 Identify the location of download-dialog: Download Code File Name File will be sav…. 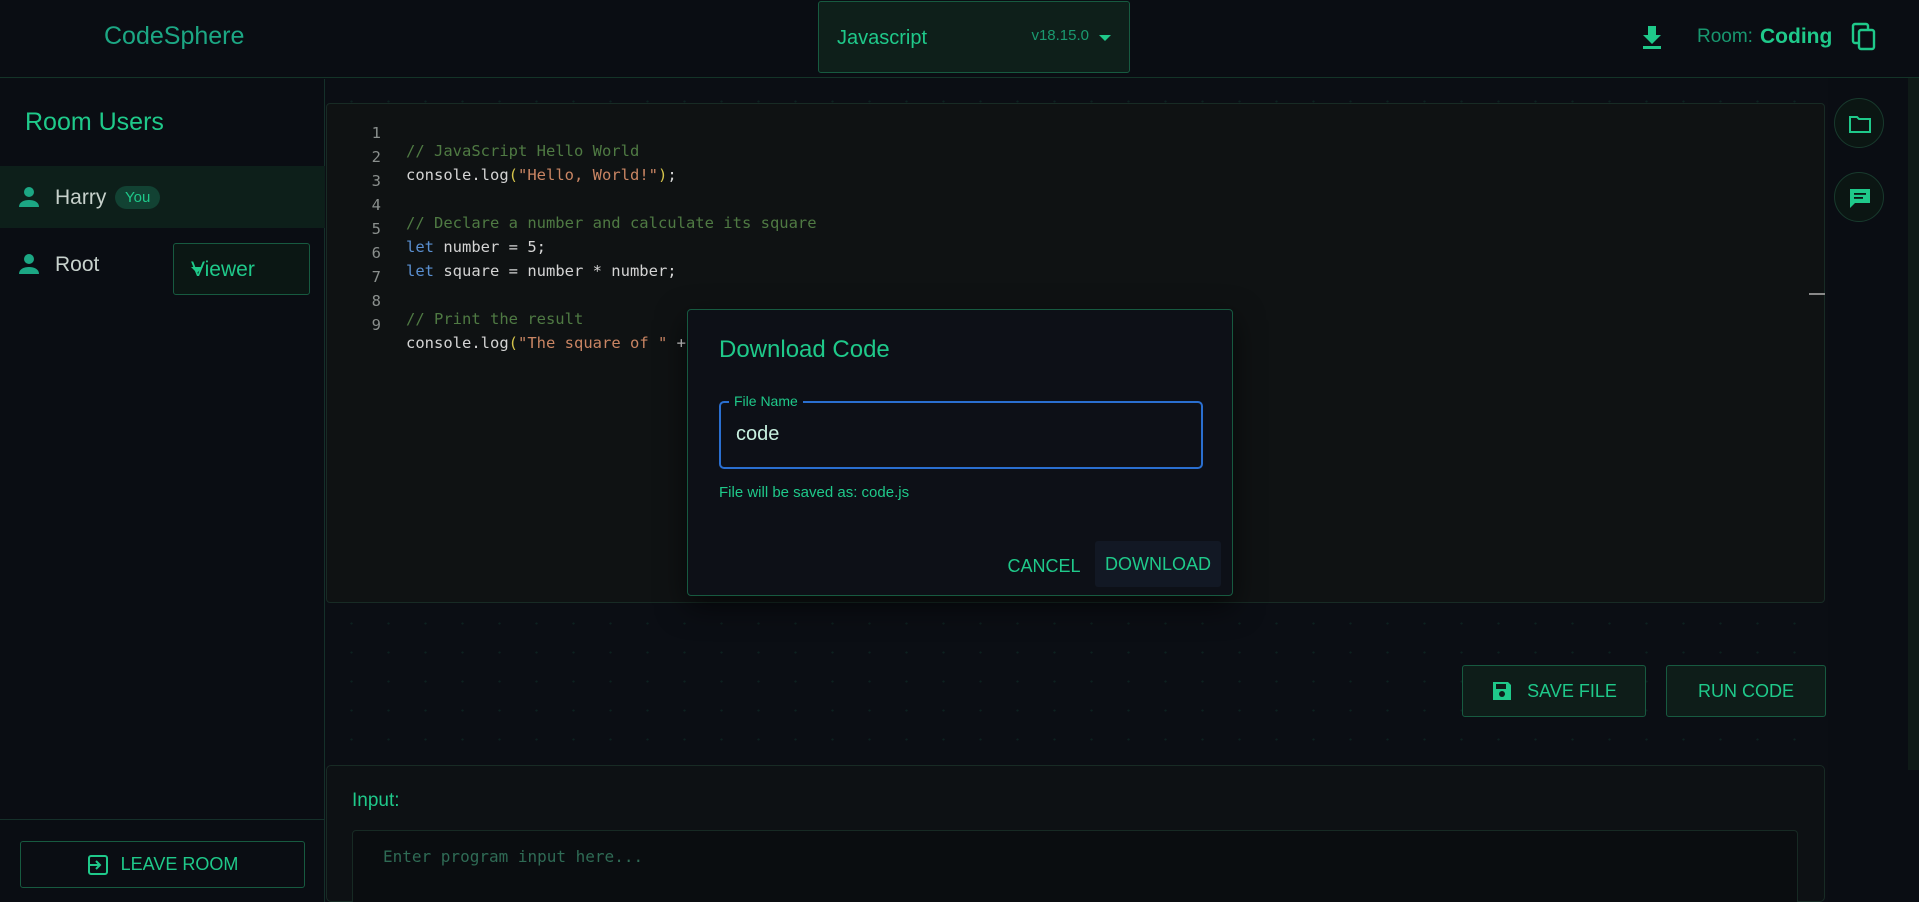
(960, 452).